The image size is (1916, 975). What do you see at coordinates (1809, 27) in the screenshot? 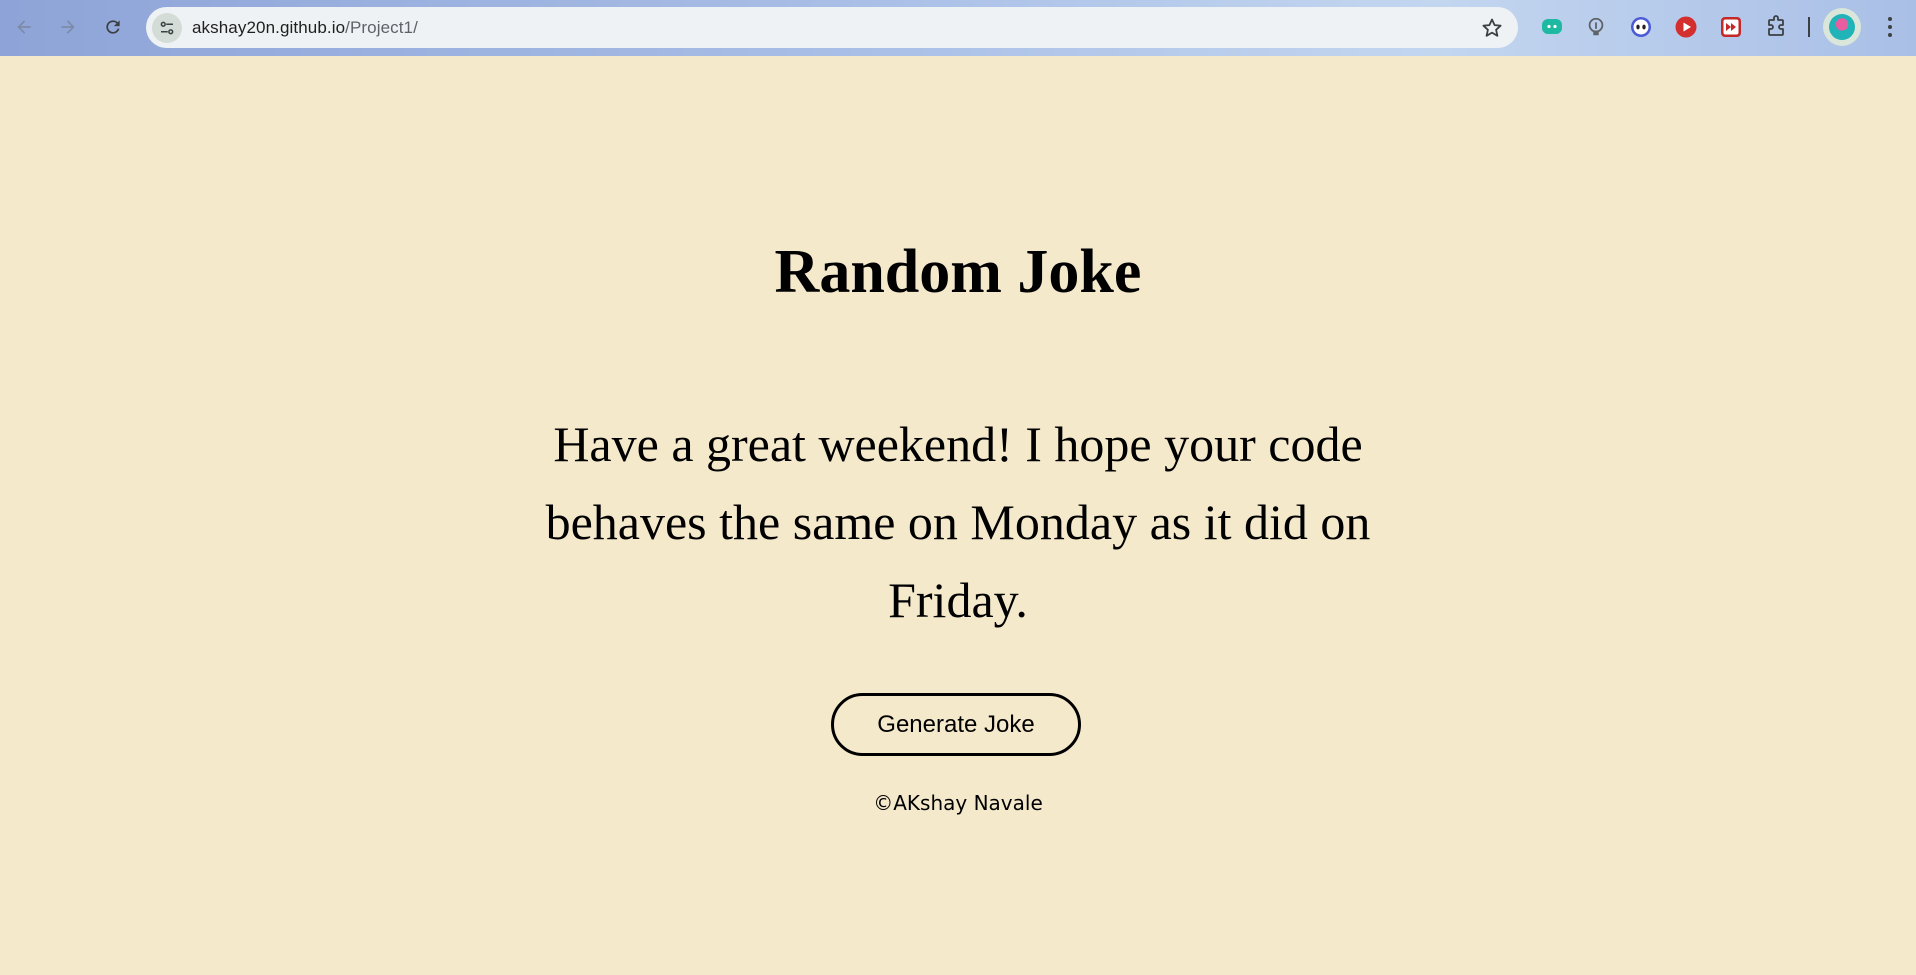
I see `toolbar-divider` at bounding box center [1809, 27].